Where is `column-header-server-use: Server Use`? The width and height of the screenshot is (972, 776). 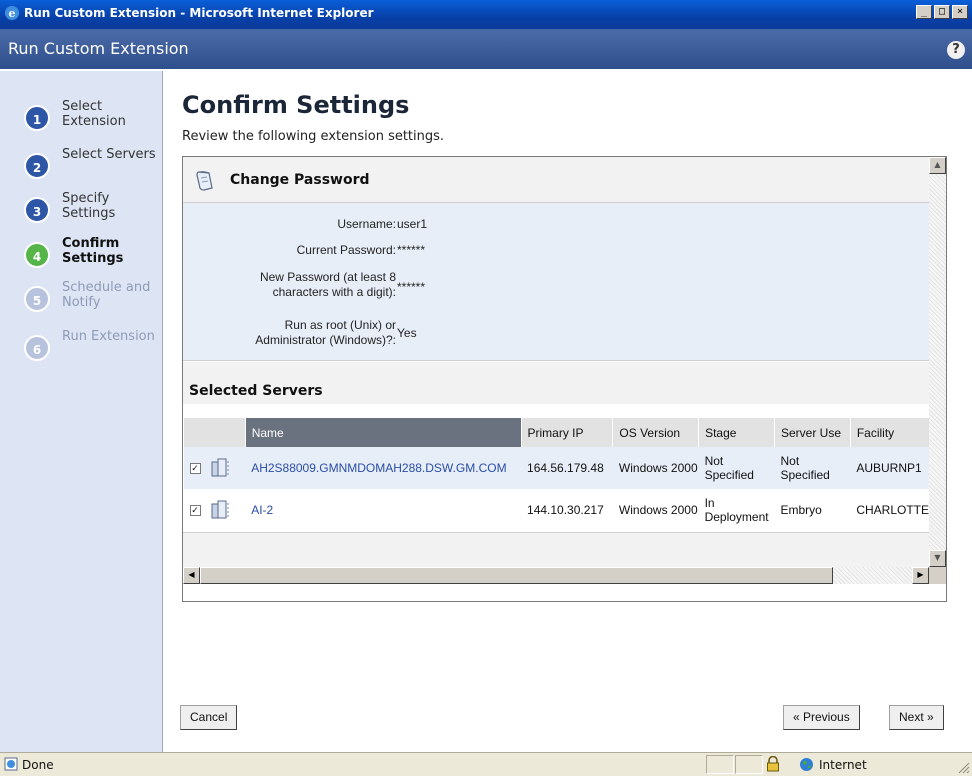 column-header-server-use: Server Use is located at coordinates (812, 432).